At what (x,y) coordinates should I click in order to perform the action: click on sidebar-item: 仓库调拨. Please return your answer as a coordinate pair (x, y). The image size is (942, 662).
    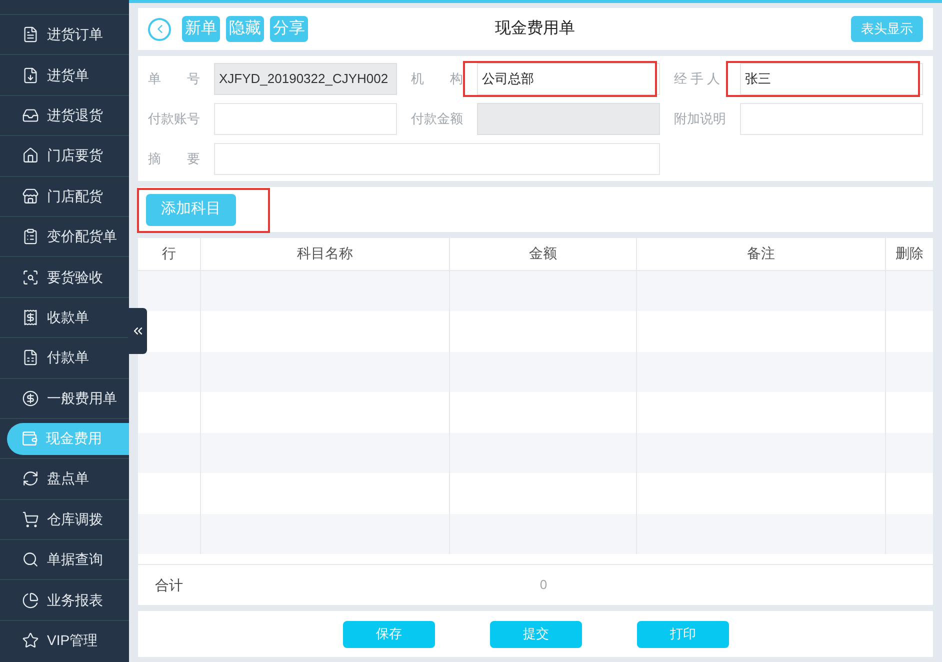
    Looking at the image, I should click on (51, 519).